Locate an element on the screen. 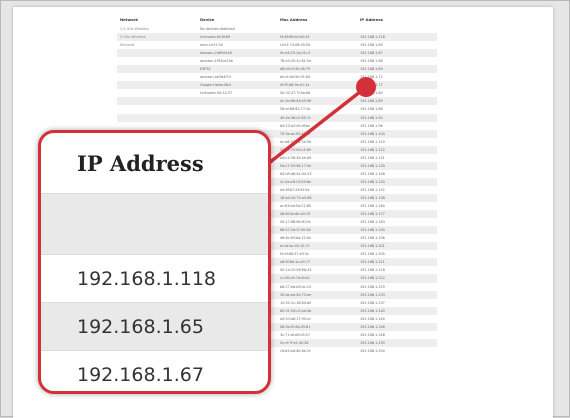 This screenshot has height=418, width=570. ip-address-cell: 192.168.1.150 is located at coordinates (397, 181).